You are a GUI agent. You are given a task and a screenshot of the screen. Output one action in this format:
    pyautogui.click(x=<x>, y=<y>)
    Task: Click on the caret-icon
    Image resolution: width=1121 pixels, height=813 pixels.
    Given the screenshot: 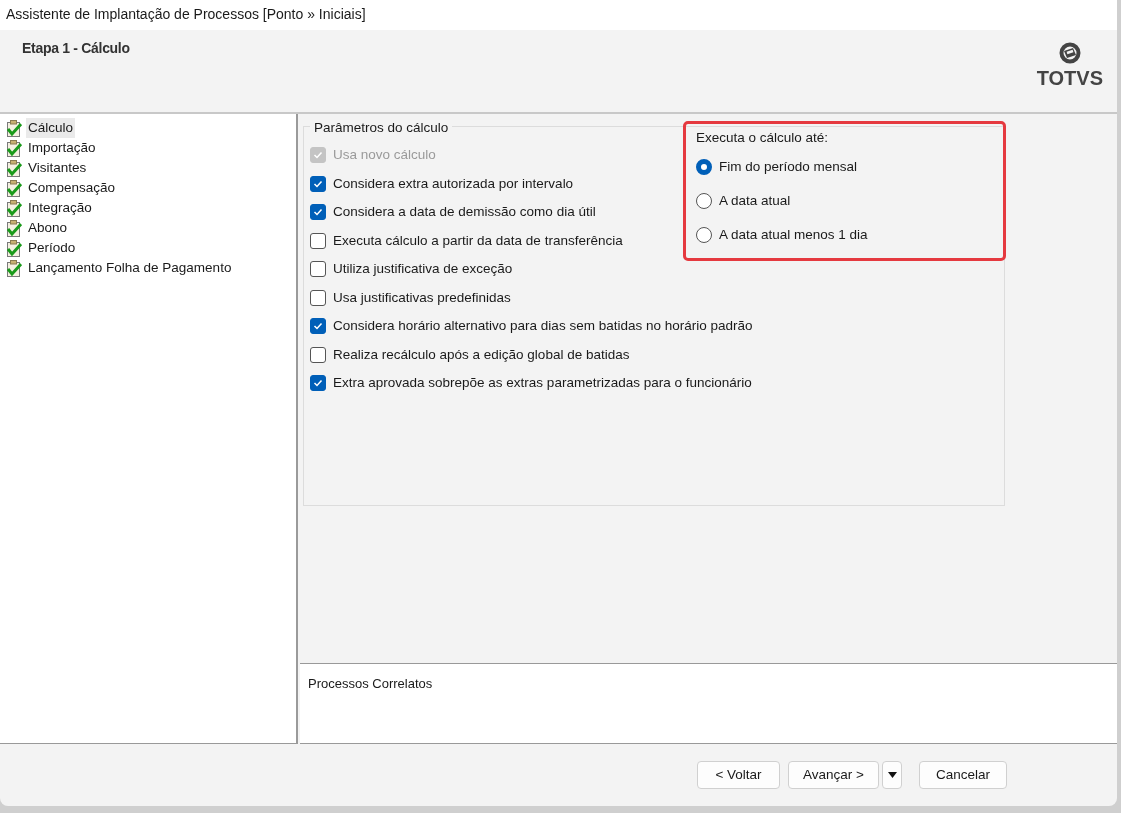 What is the action you would take?
    pyautogui.click(x=892, y=775)
    